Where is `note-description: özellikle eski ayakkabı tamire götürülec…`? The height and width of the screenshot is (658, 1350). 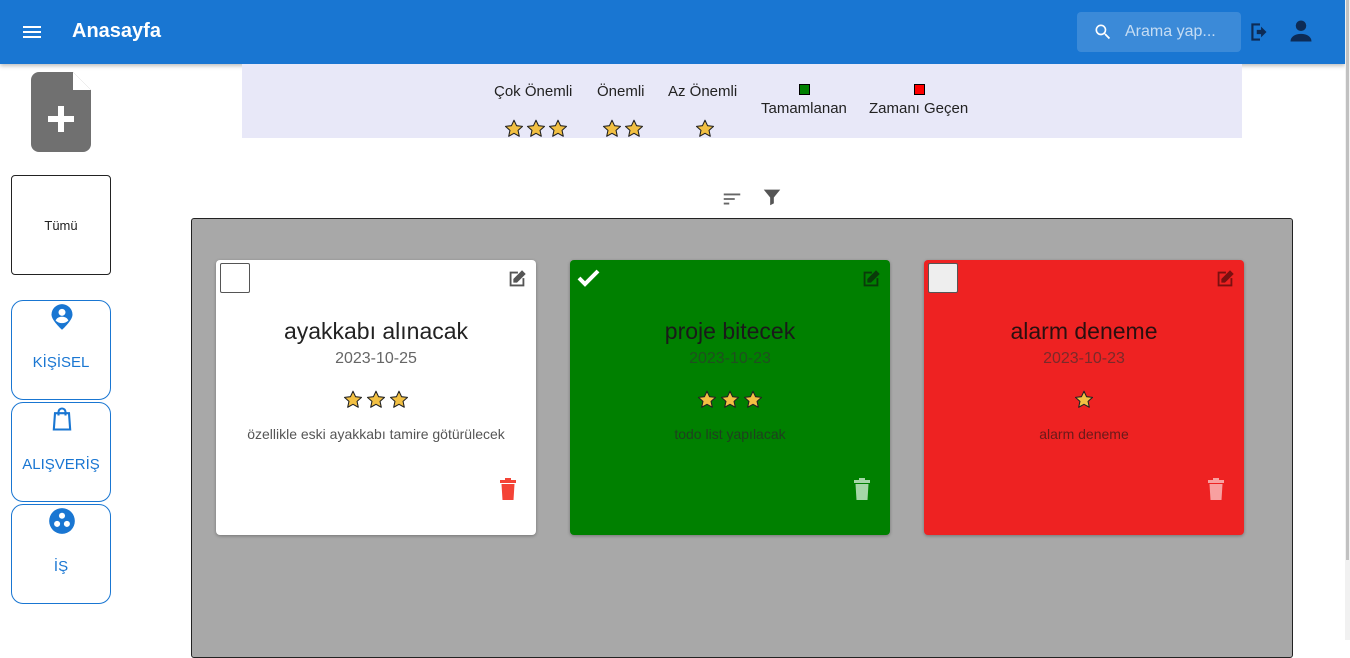 note-description: özellikle eski ayakkabı tamire götürülec… is located at coordinates (376, 434).